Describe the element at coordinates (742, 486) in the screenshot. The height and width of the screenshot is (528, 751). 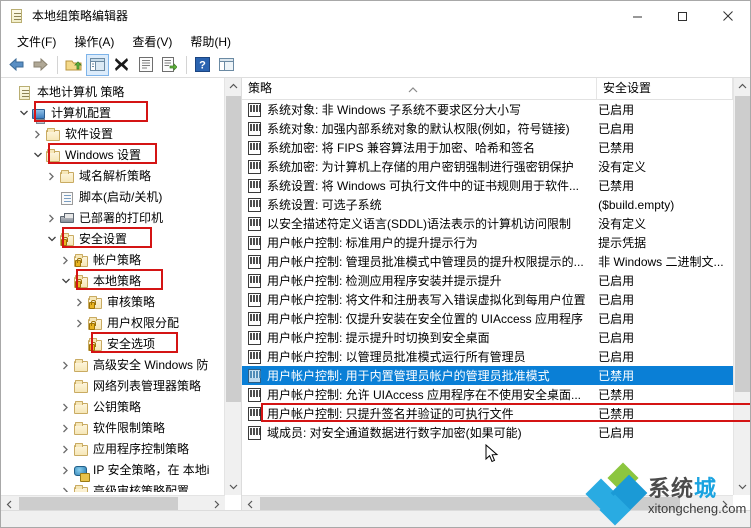
I see `list-scroll-down-arrow` at that location.